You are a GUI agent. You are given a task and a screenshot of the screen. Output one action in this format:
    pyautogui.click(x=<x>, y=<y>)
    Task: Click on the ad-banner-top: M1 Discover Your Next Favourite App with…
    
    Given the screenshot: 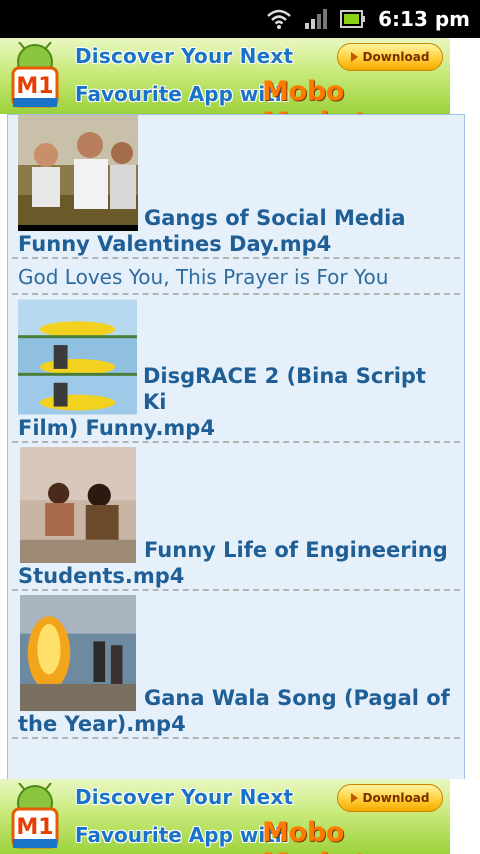 What is the action you would take?
    pyautogui.click(x=240, y=76)
    